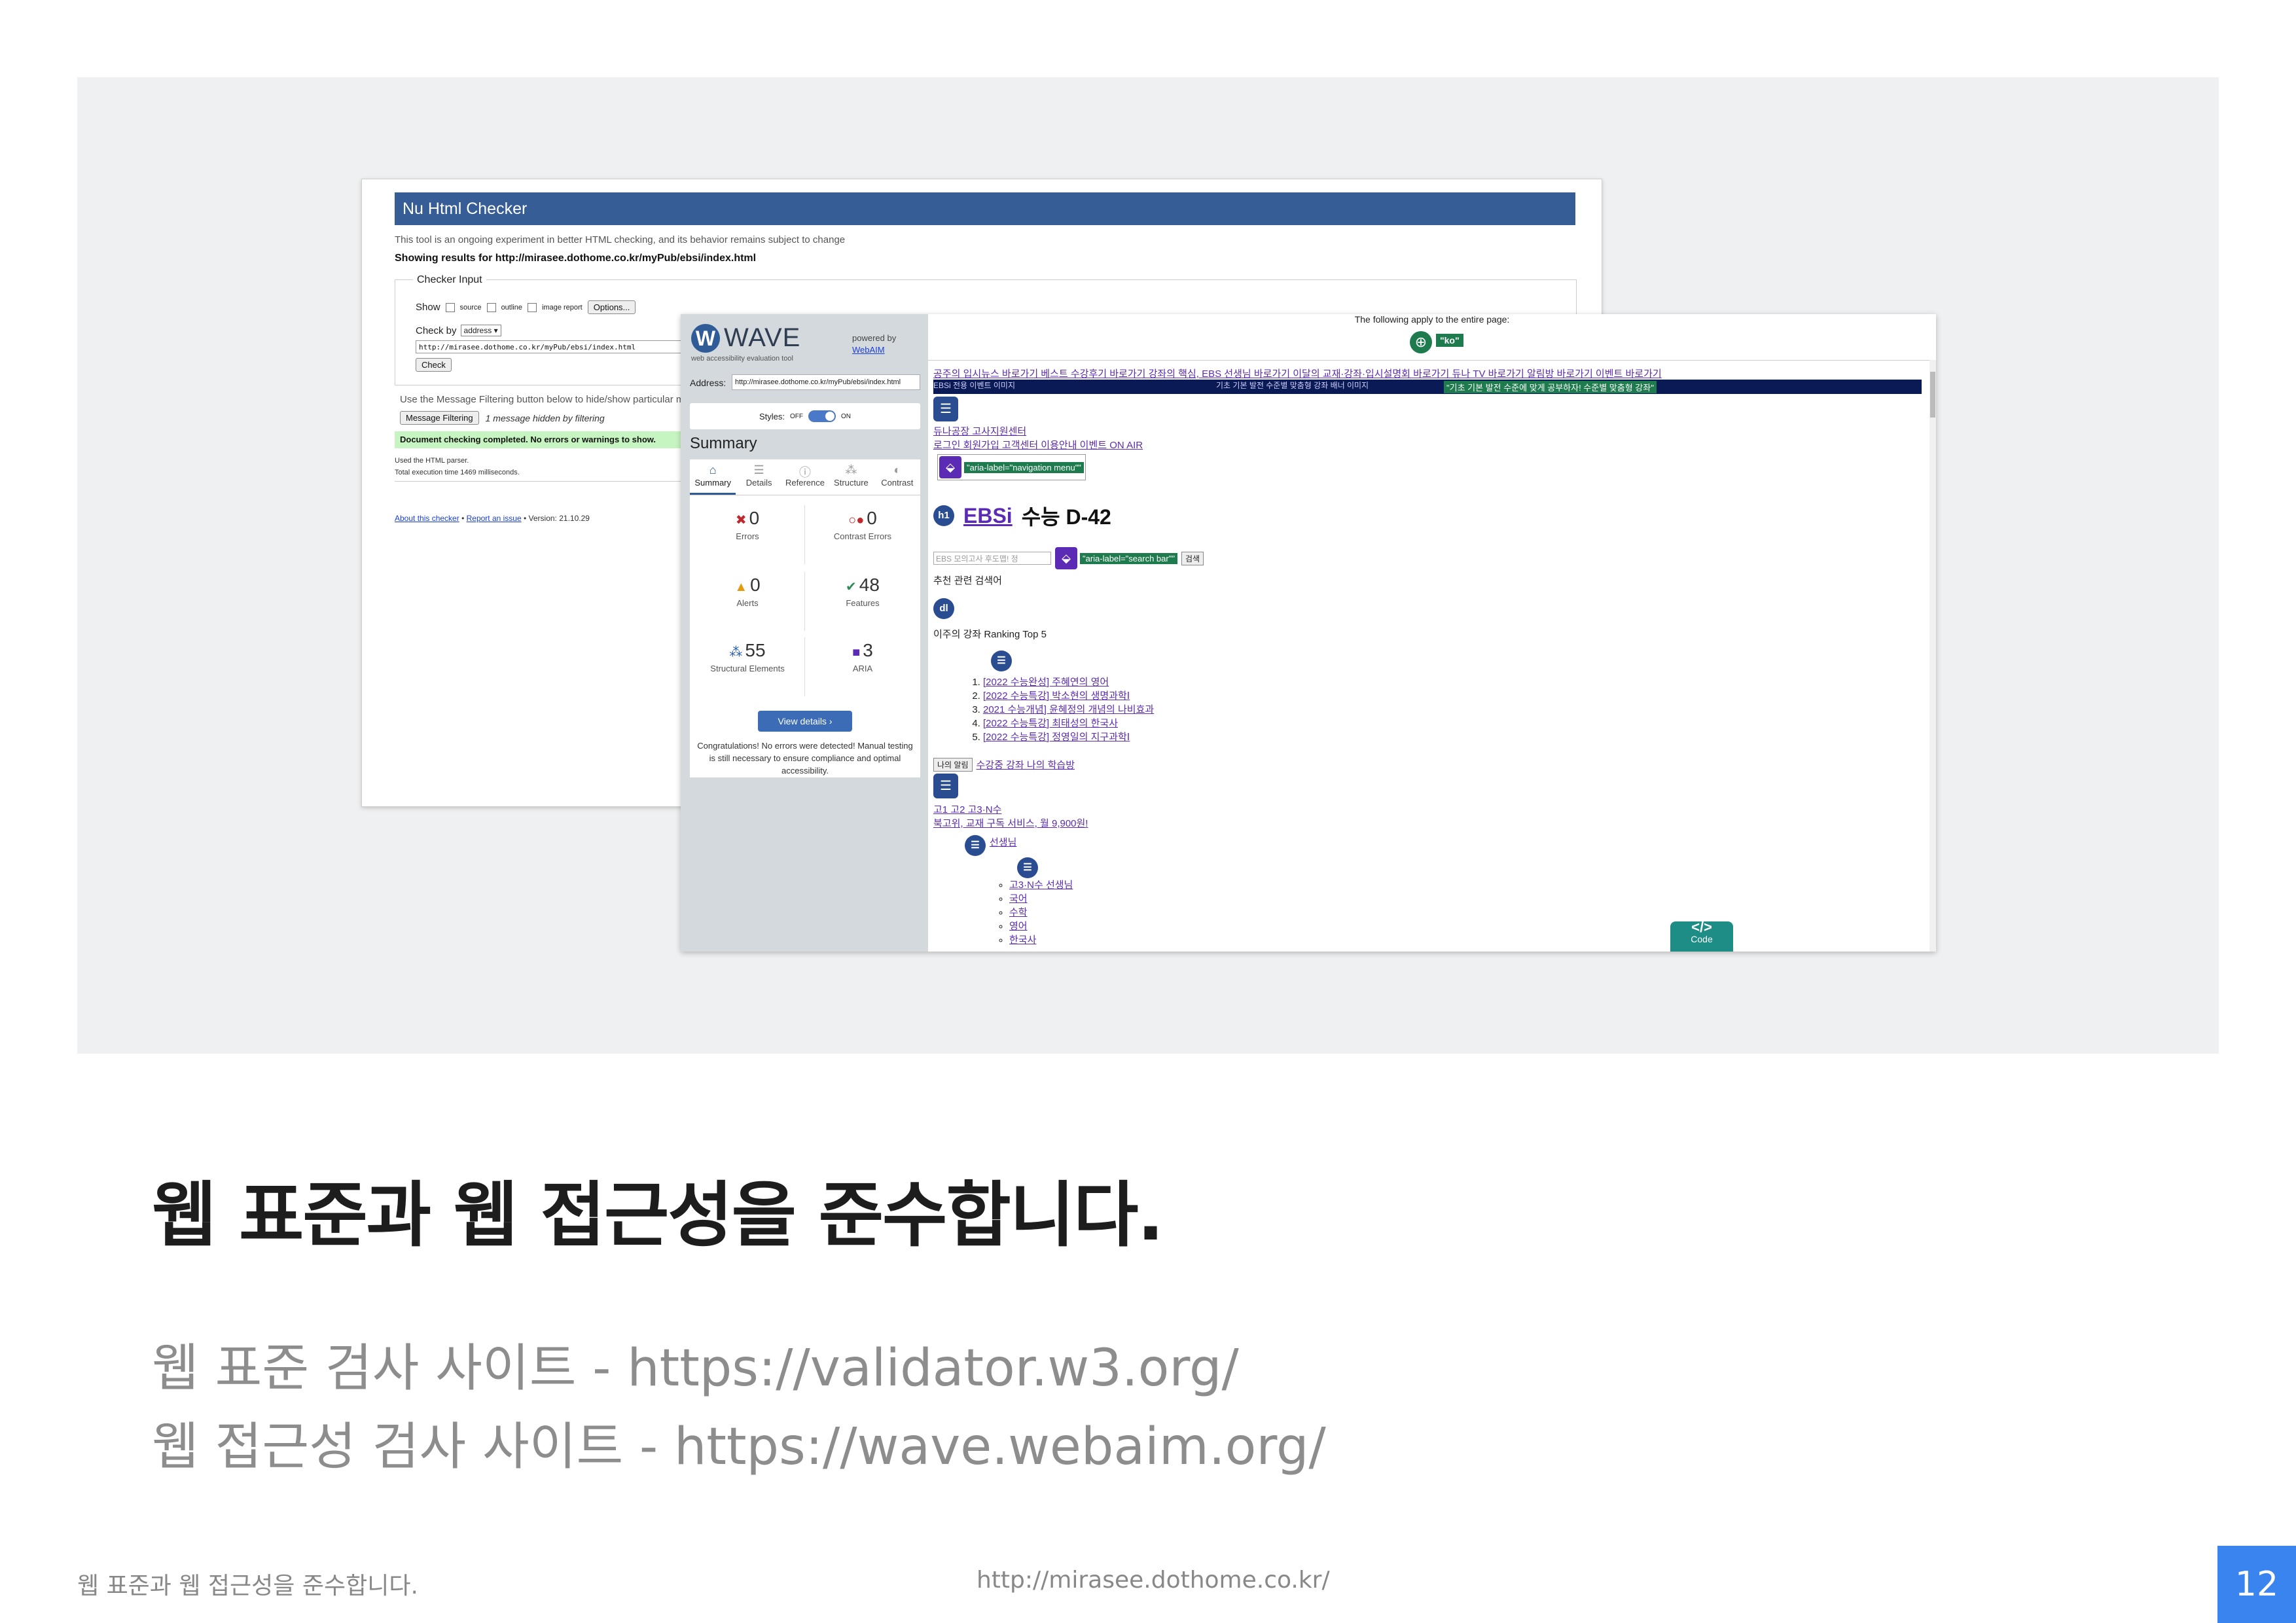  What do you see at coordinates (943, 608) in the screenshot?
I see `dl-icon: dl` at bounding box center [943, 608].